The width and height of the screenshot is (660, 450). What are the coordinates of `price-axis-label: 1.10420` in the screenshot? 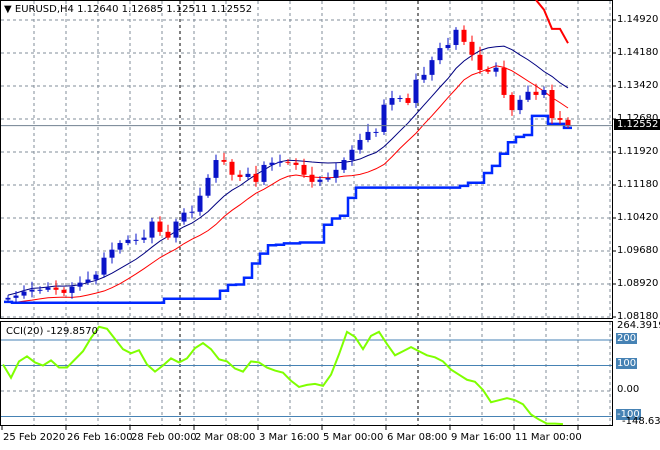 It's located at (638, 217).